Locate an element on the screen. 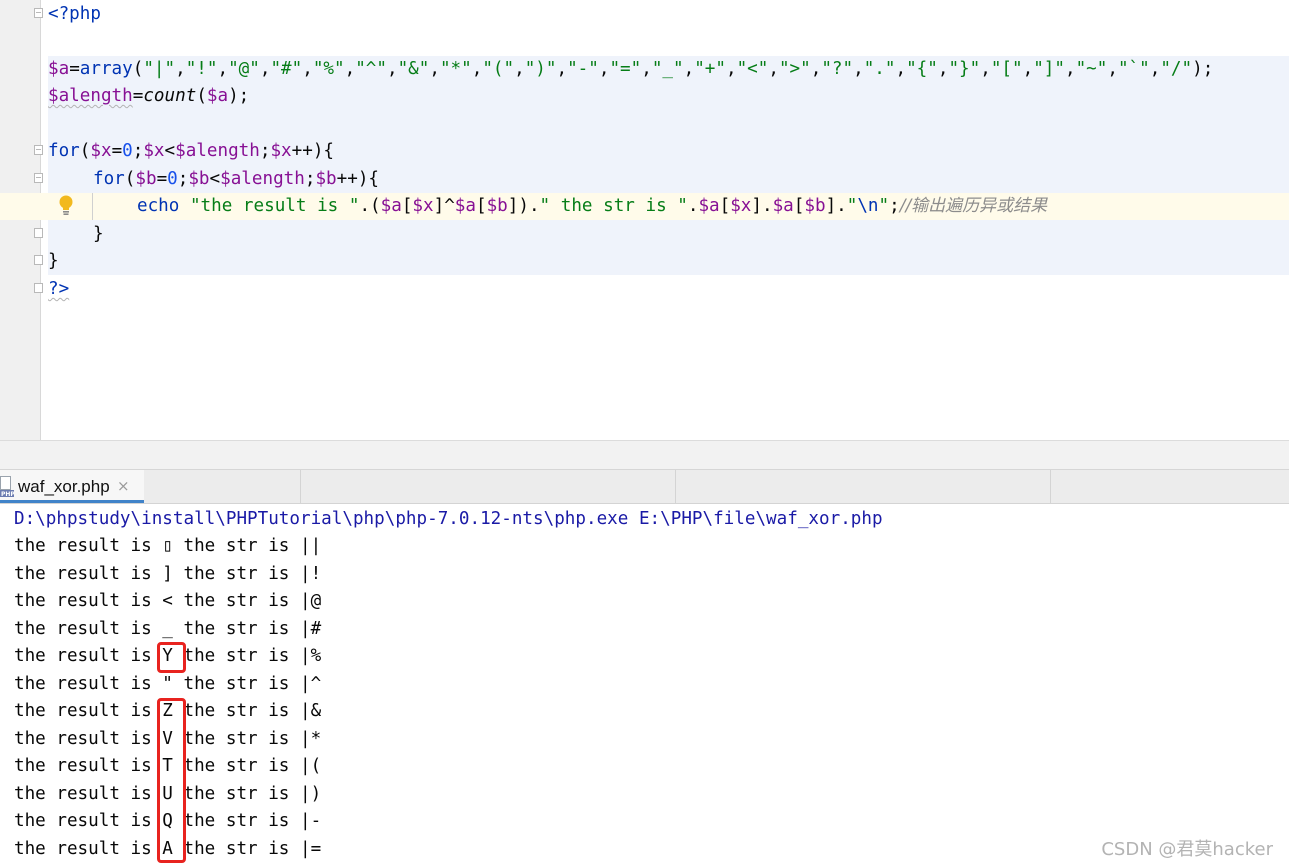 The width and height of the screenshot is (1289, 867). php-file-icon: PHP is located at coordinates (7, 487).